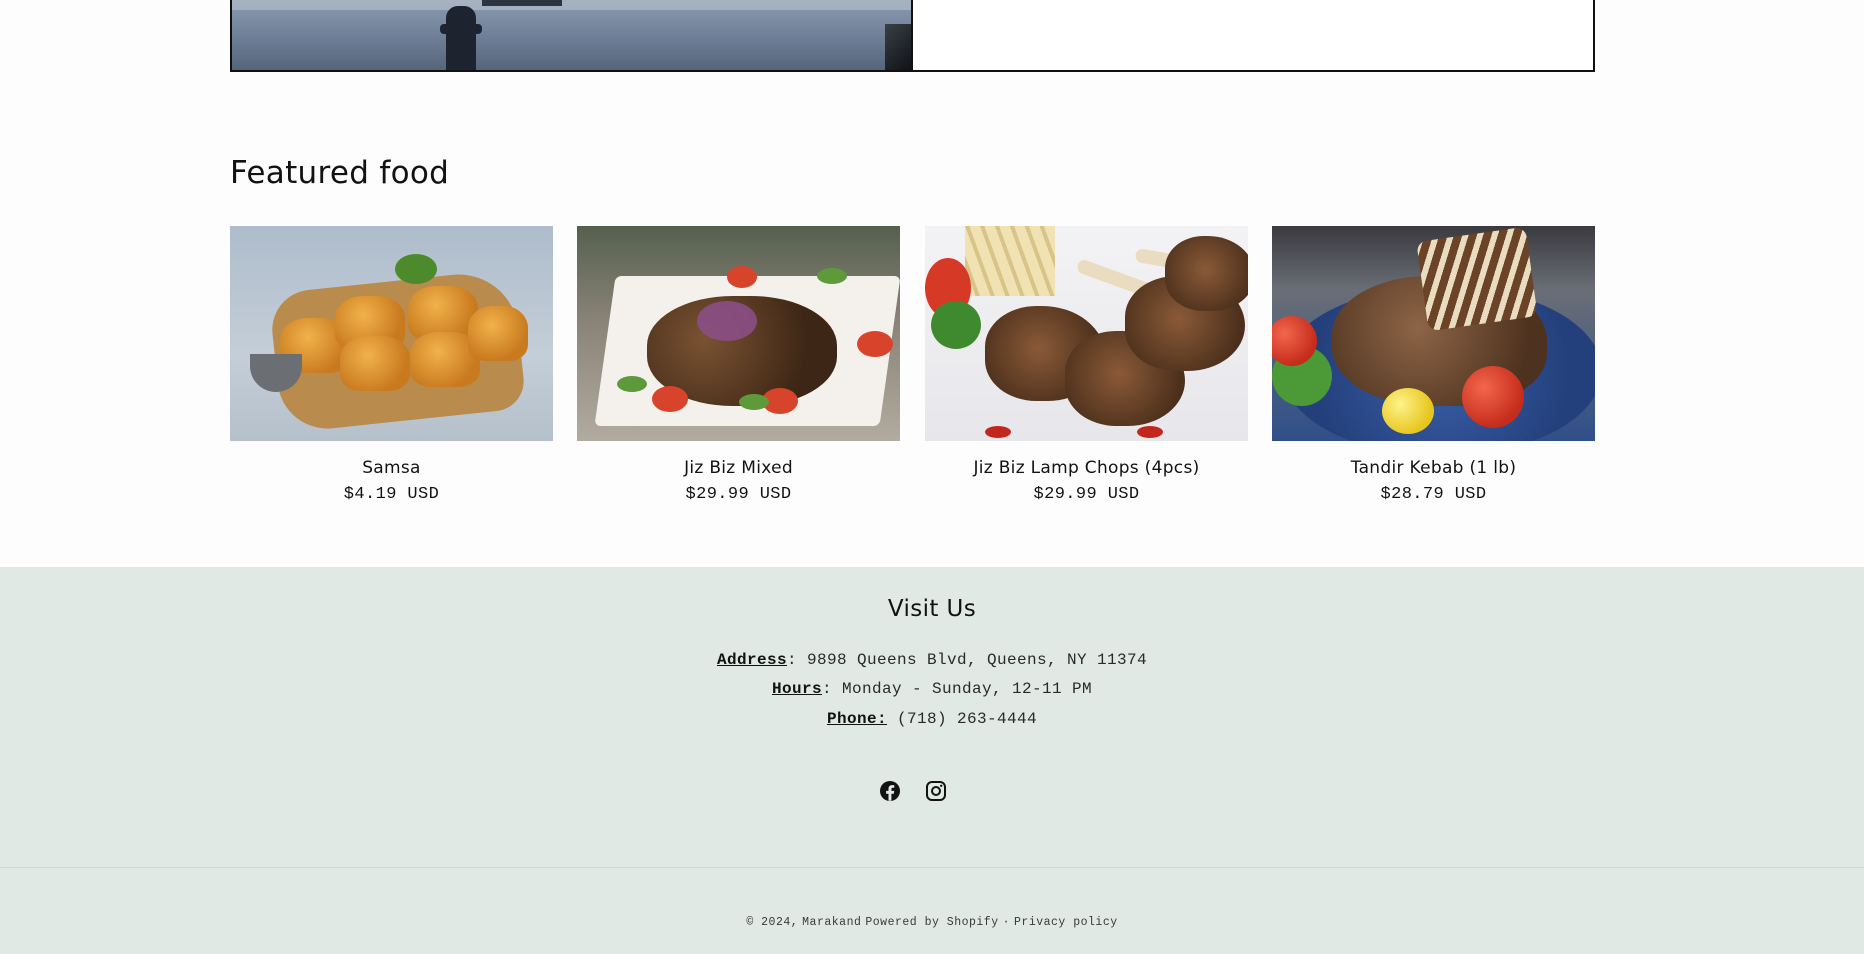 This screenshot has width=1864, height=954. What do you see at coordinates (936, 791) in the screenshot?
I see `instagram-icon` at bounding box center [936, 791].